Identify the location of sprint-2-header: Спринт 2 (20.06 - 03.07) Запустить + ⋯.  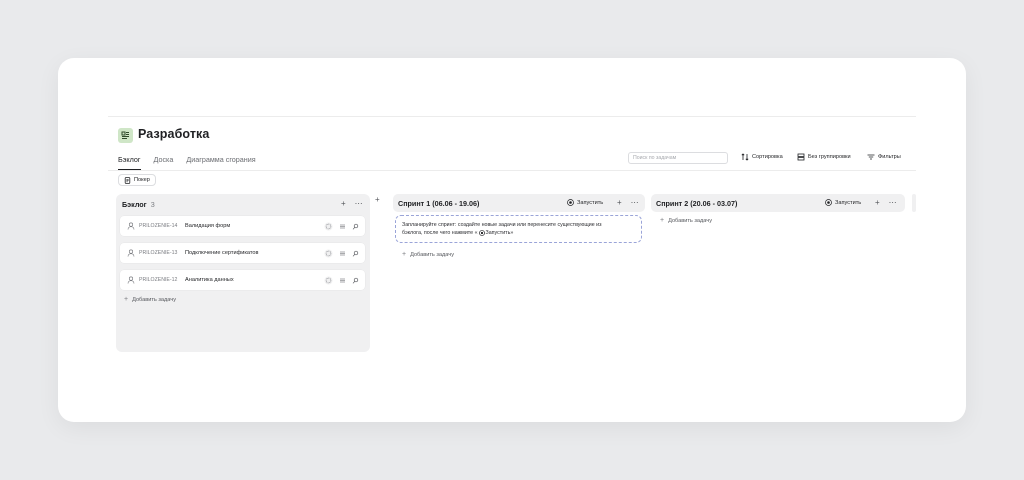
(778, 203).